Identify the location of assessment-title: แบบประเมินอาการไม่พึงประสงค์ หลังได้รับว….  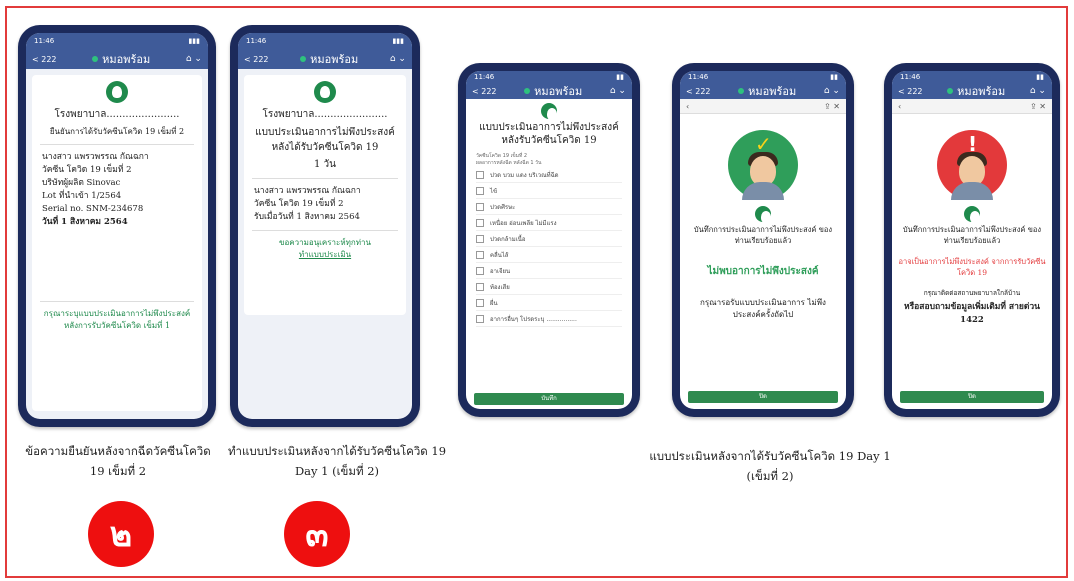
(325, 140).